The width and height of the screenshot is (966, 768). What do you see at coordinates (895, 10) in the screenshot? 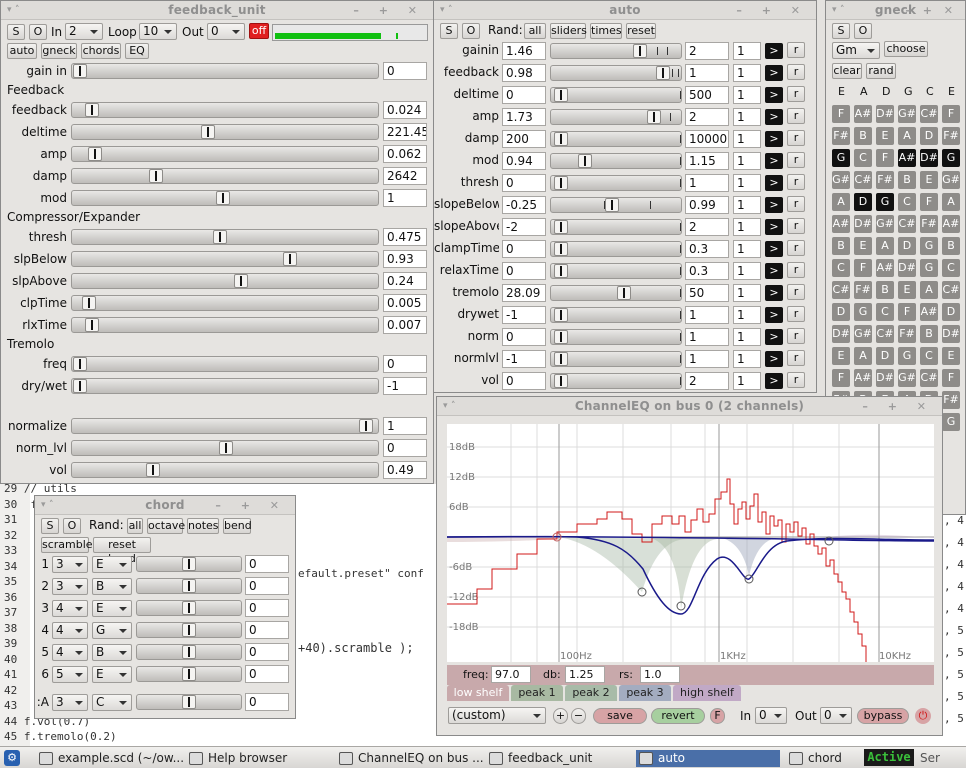
I see `title-bar: ▾ ˄ gneck – + ✕` at bounding box center [895, 10].